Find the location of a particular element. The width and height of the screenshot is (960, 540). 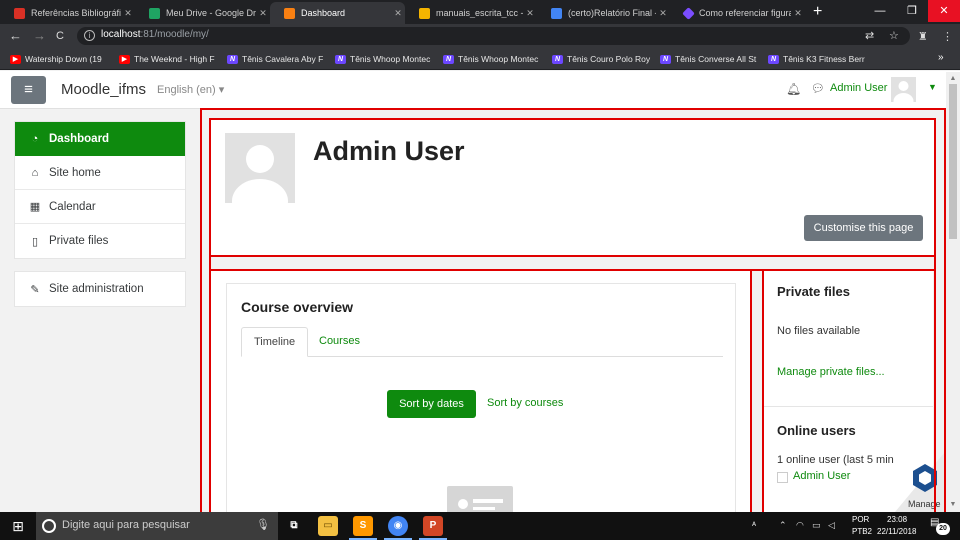

user-icon is located at coordinates (782, 477).